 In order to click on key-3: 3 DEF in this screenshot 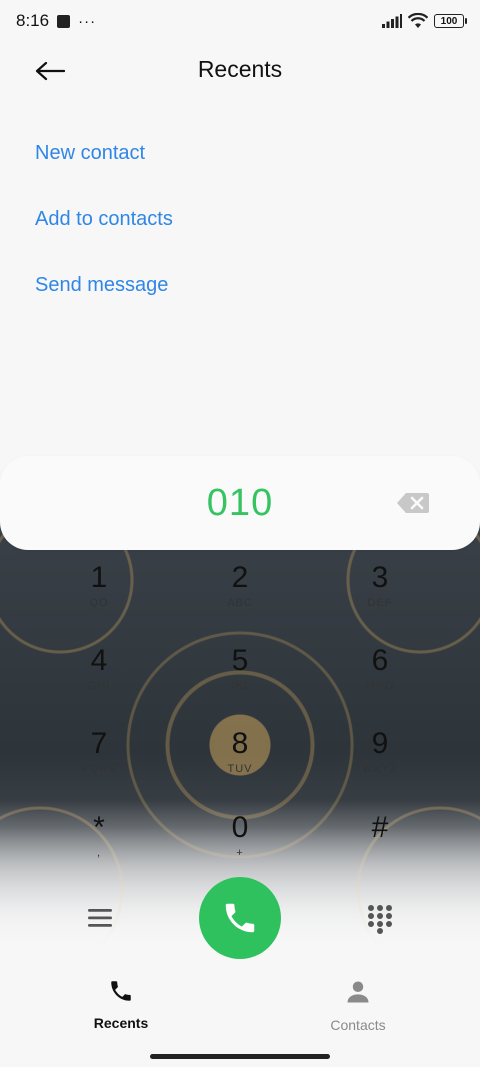, I will do `click(380, 596)`.